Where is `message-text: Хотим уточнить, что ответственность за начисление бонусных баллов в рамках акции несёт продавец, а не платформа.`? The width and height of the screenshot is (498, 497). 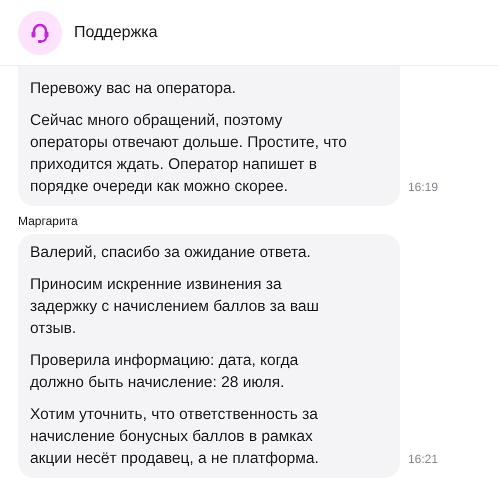
message-text: Хотим уточнить, что ответственность за начисление бонусных баллов в рамках акции несёт продавец, а не платформа. is located at coordinates (175, 437).